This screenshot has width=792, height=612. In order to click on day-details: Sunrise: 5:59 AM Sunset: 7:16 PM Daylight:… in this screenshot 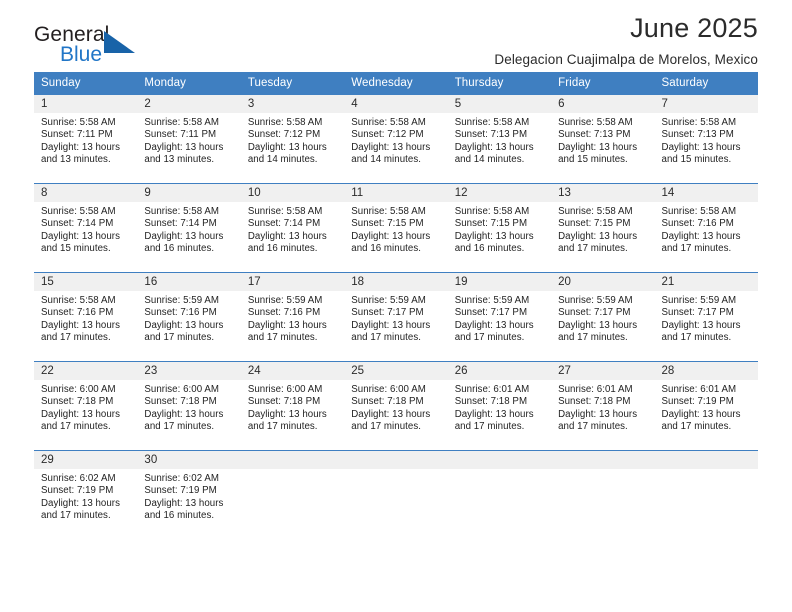, I will do `click(292, 318)`.